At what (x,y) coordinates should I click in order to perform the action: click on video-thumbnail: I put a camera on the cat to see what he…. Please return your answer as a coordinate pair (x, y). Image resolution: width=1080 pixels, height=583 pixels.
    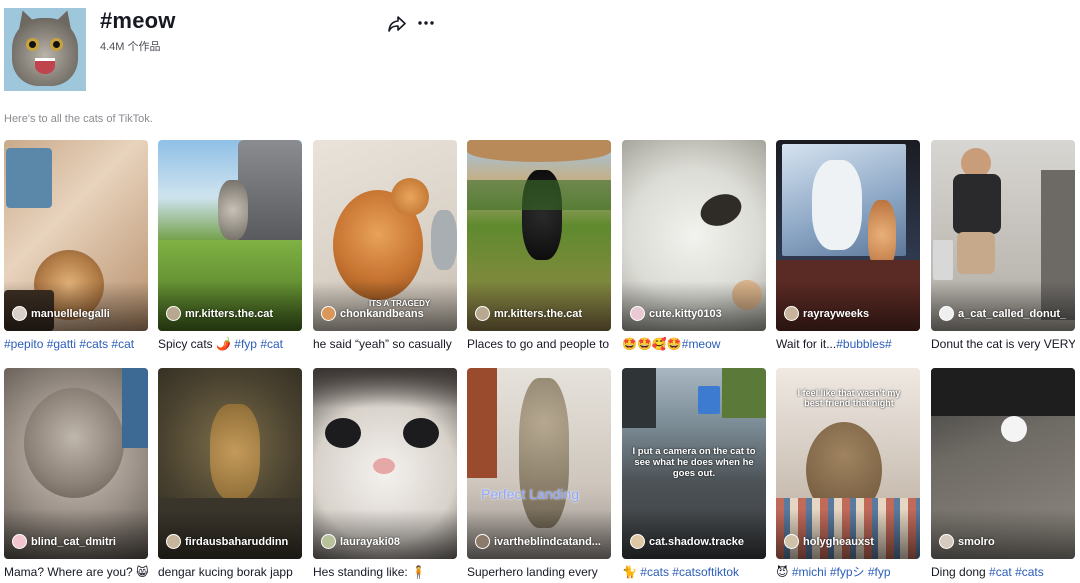
    Looking at the image, I should click on (694, 463).